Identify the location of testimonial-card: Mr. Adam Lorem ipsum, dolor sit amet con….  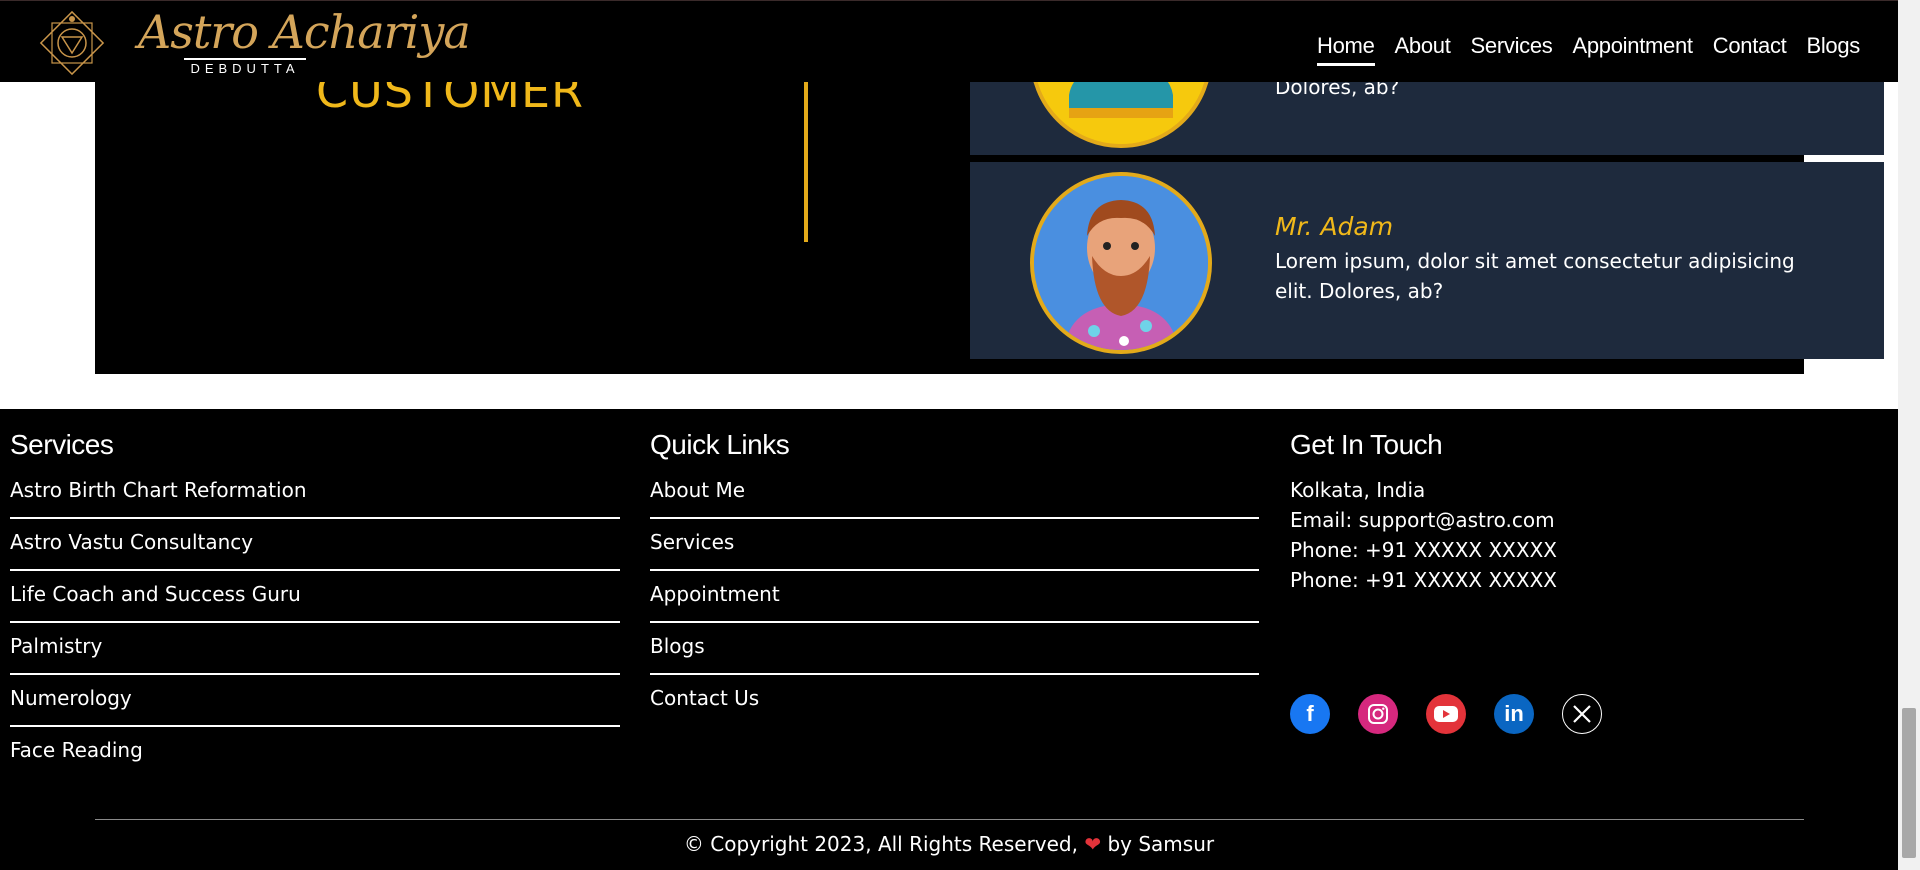
(1427, 260).